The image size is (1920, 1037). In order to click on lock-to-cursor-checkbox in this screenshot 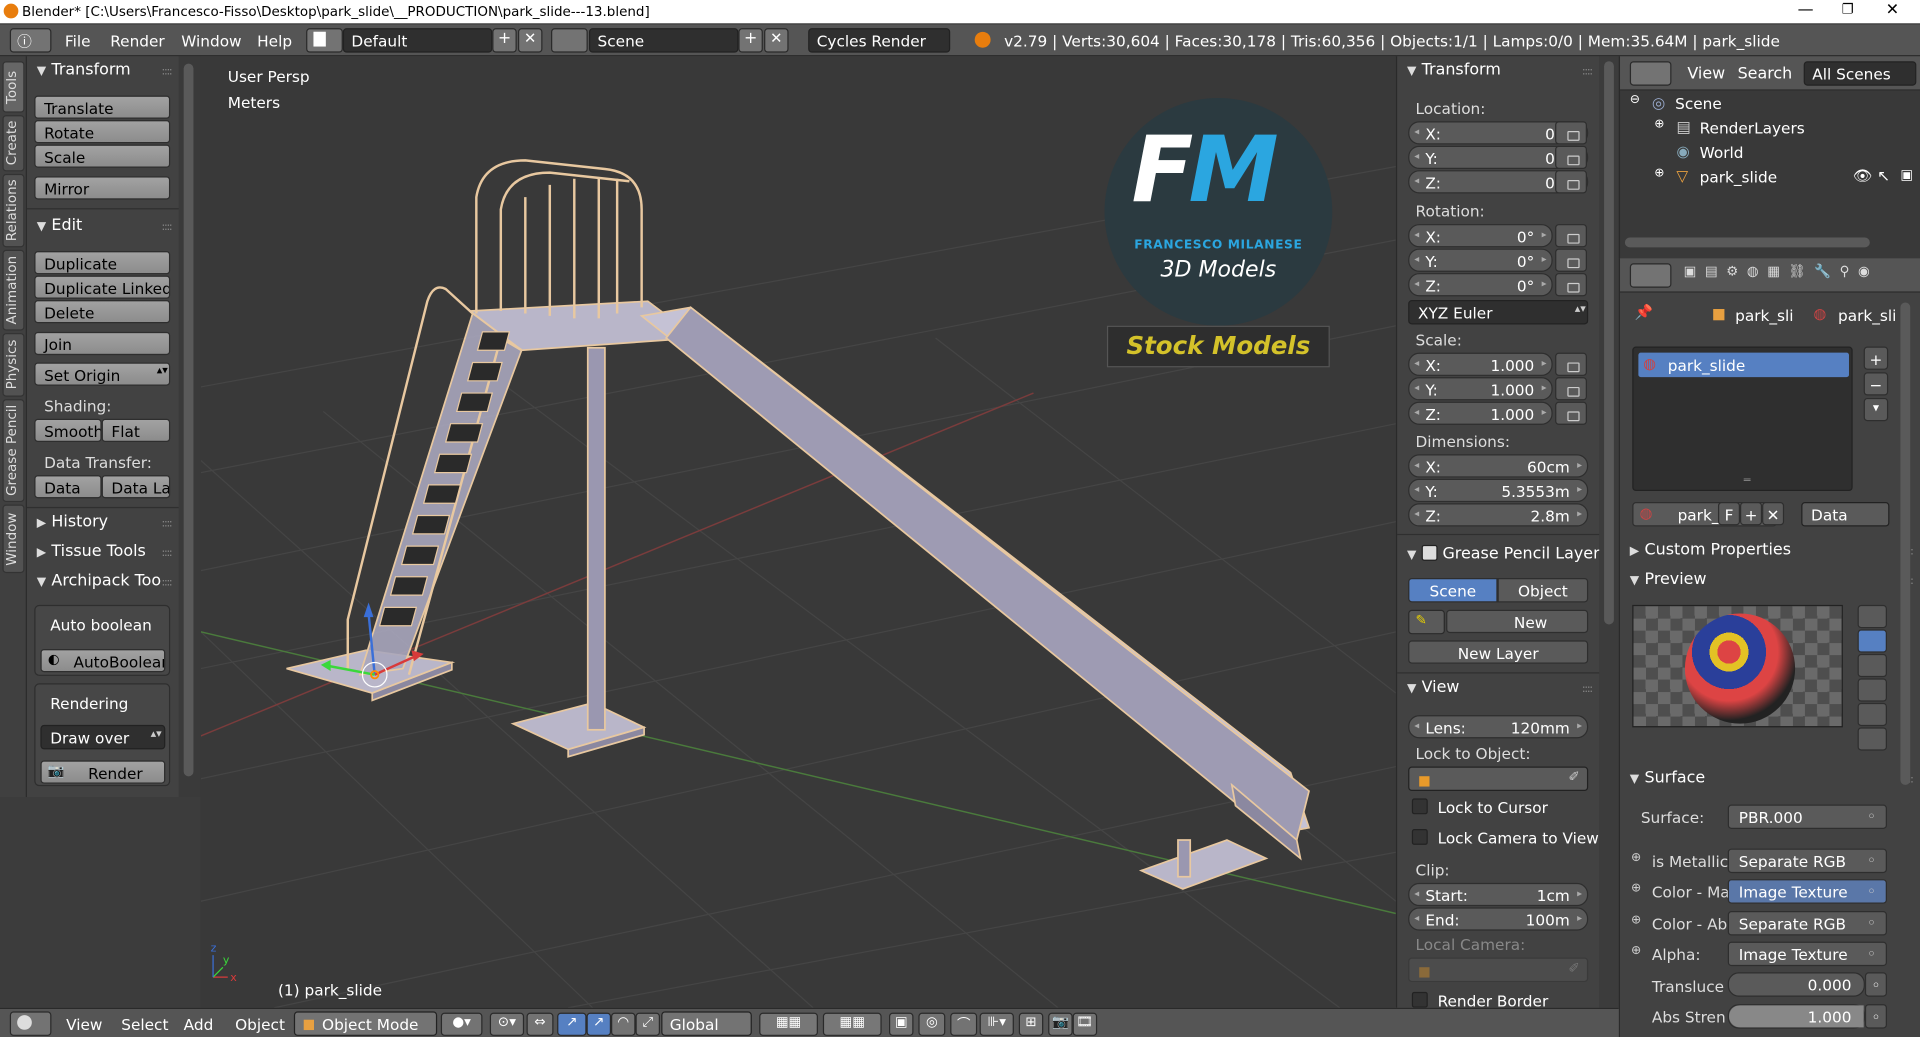, I will do `click(1419, 806)`.